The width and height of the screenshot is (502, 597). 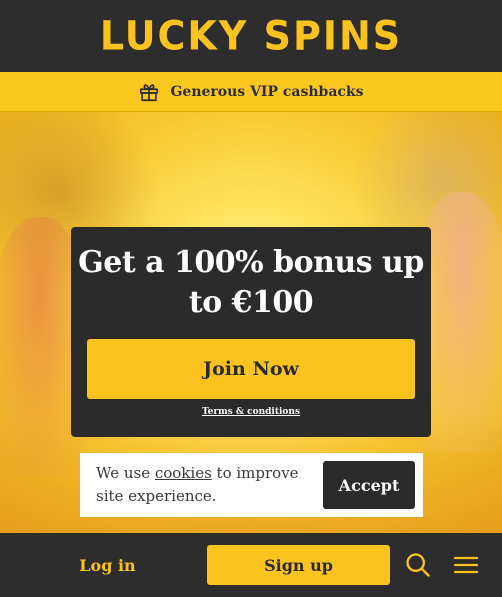 I want to click on vip-cashback-promo-bar: Generous VIP cashbacks, so click(x=251, y=92).